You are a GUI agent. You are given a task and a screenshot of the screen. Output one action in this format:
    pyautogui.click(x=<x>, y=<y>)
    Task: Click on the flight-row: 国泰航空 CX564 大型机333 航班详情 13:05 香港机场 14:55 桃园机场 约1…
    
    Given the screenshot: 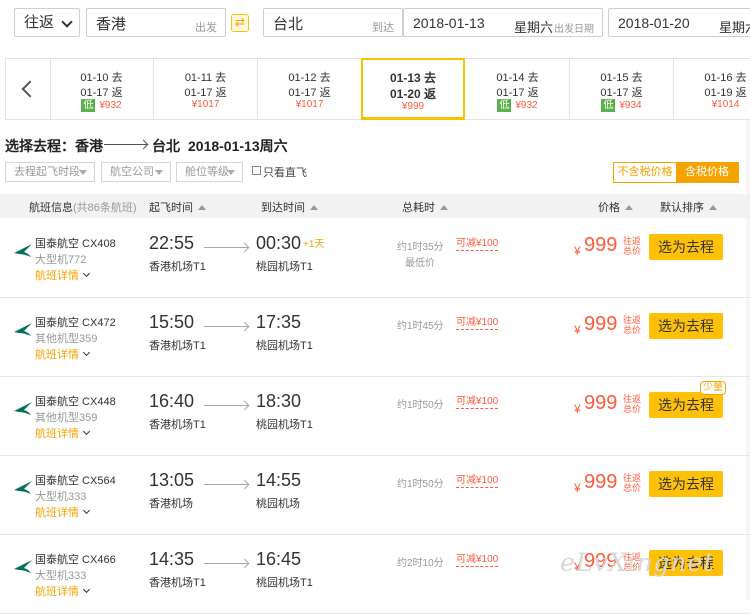 What is the action you would take?
    pyautogui.click(x=375, y=495)
    